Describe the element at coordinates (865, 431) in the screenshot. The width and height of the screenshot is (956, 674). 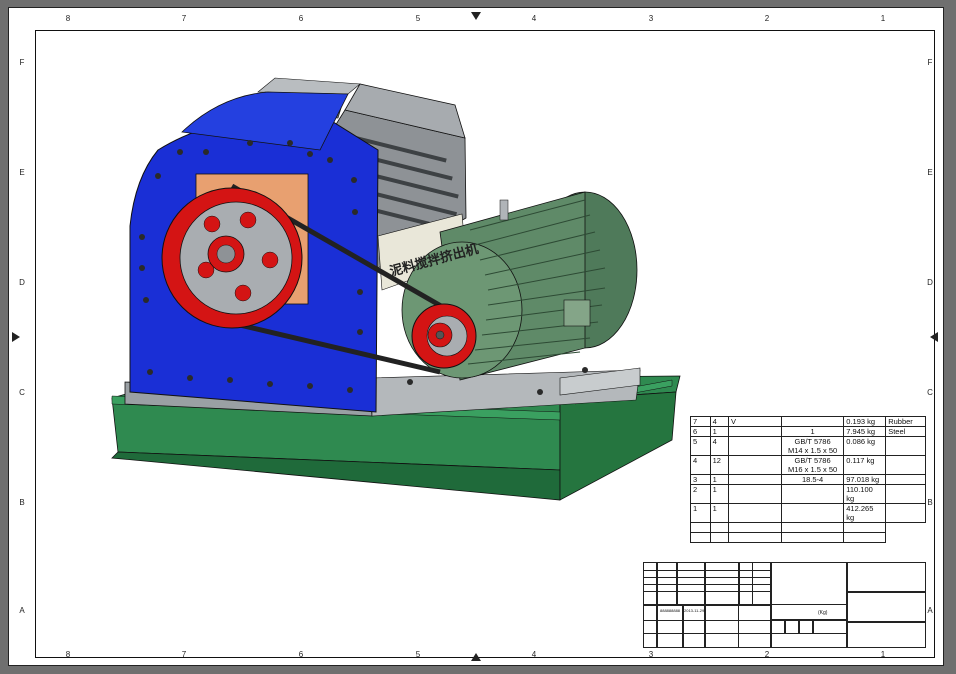
I see `bom-mass: 7.945 kg` at that location.